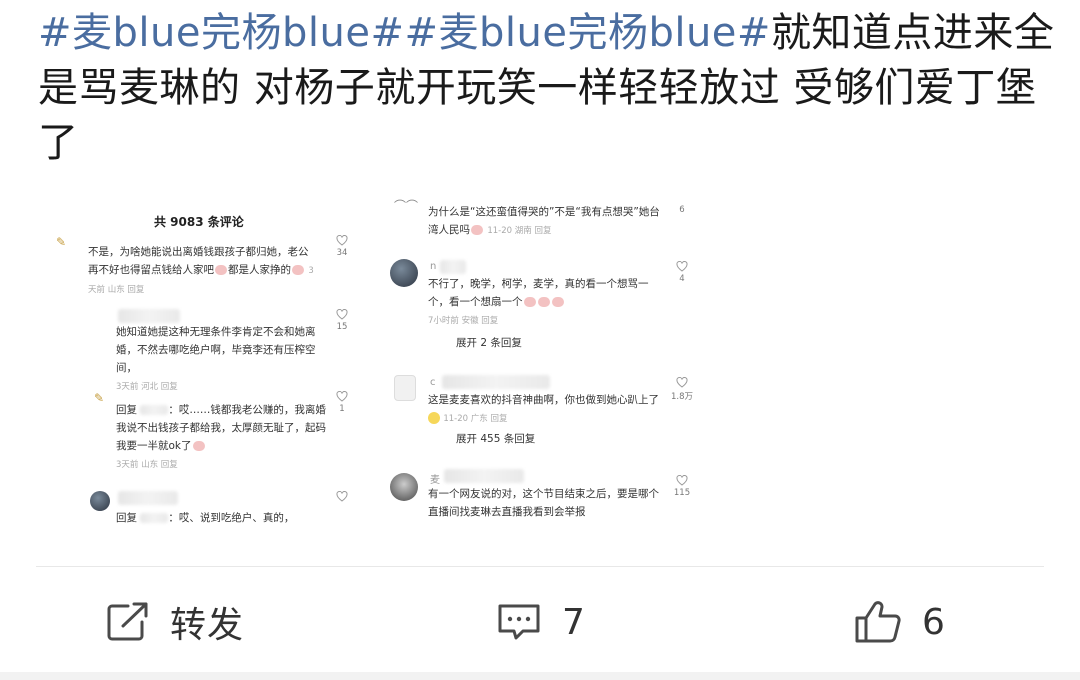 This screenshot has width=1080, height=680. What do you see at coordinates (147, 465) in the screenshot?
I see `comment-meta: 3天前 山东 回复` at bounding box center [147, 465].